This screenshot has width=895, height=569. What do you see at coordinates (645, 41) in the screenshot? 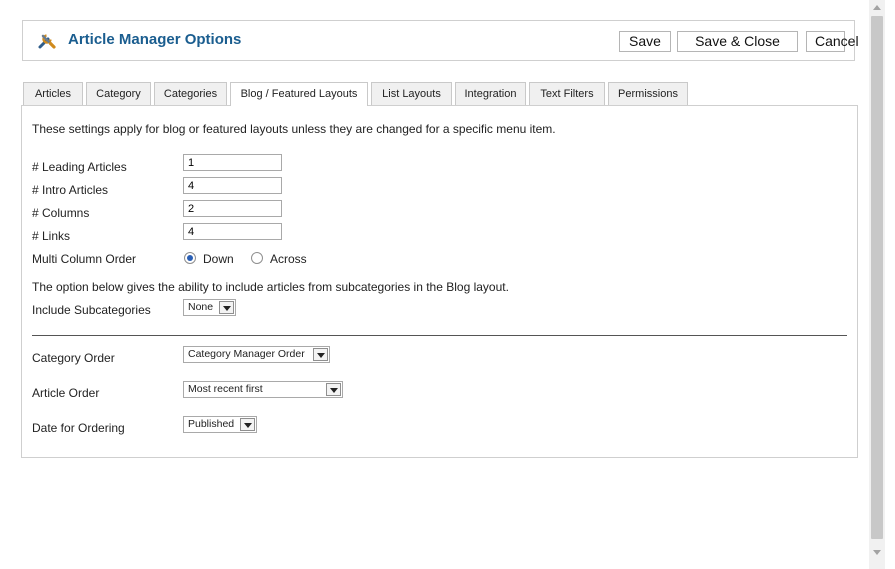
I see `save-button: Save` at bounding box center [645, 41].